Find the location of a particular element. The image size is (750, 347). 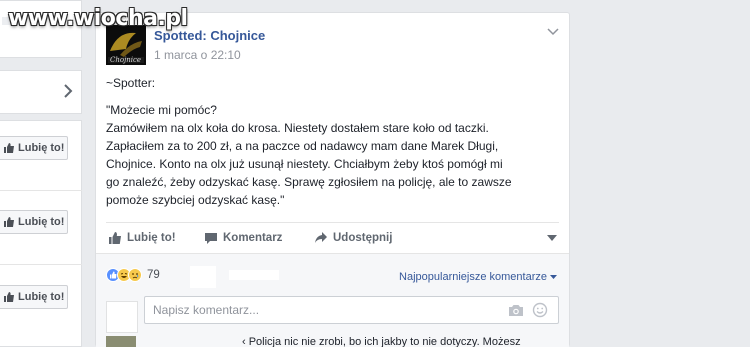

chevron-down-icon is located at coordinates (553, 32).